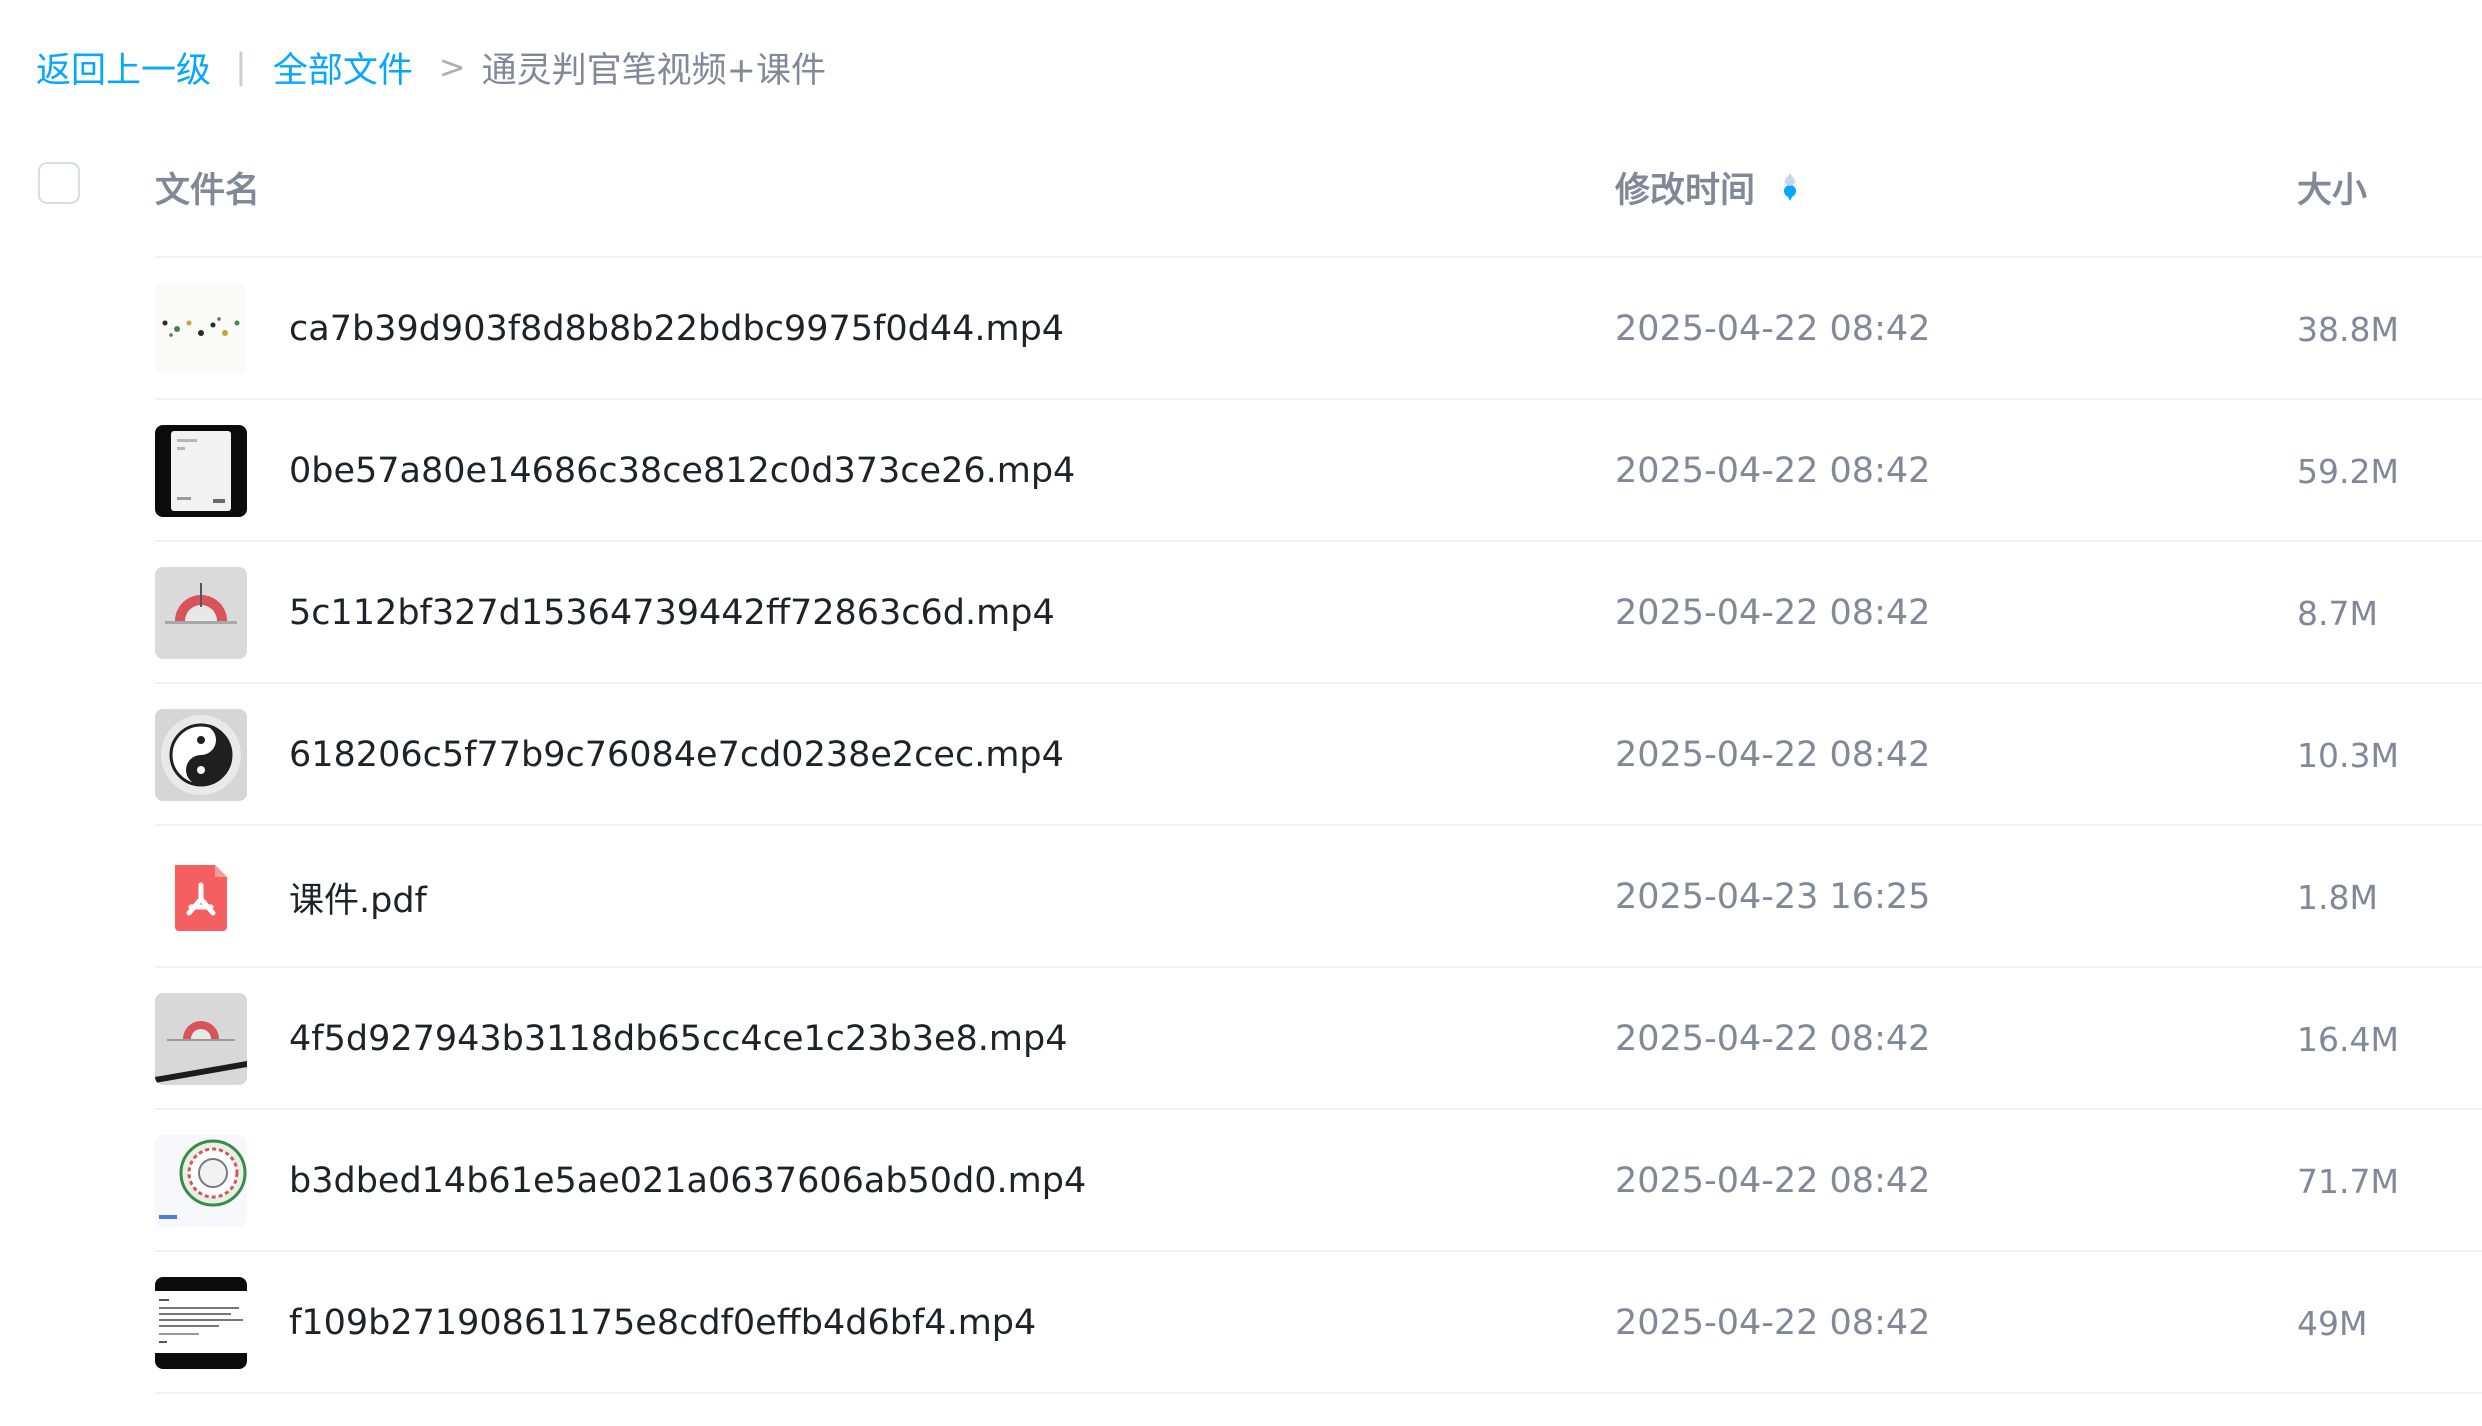 The image size is (2482, 1426). Describe the element at coordinates (676, 329) in the screenshot. I see `file-name: ca7b39d903f8d8b8b22bdbc9975f0d44.mp4` at that location.